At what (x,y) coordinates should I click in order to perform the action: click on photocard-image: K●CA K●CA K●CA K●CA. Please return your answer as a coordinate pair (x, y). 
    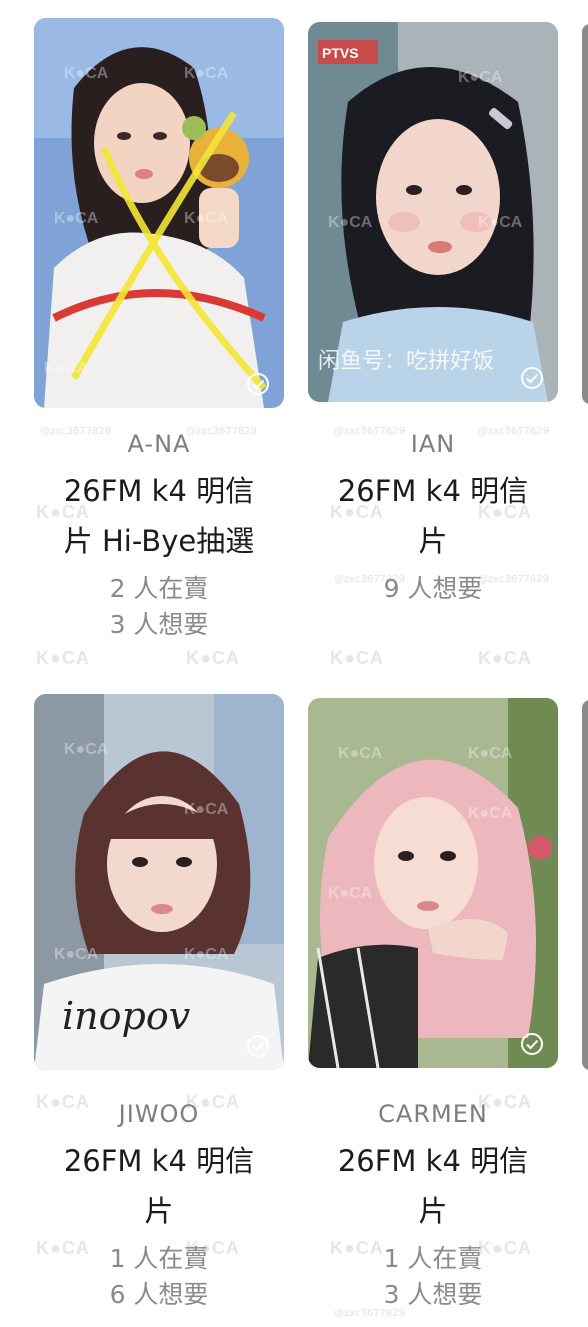
    Looking at the image, I should click on (433, 883).